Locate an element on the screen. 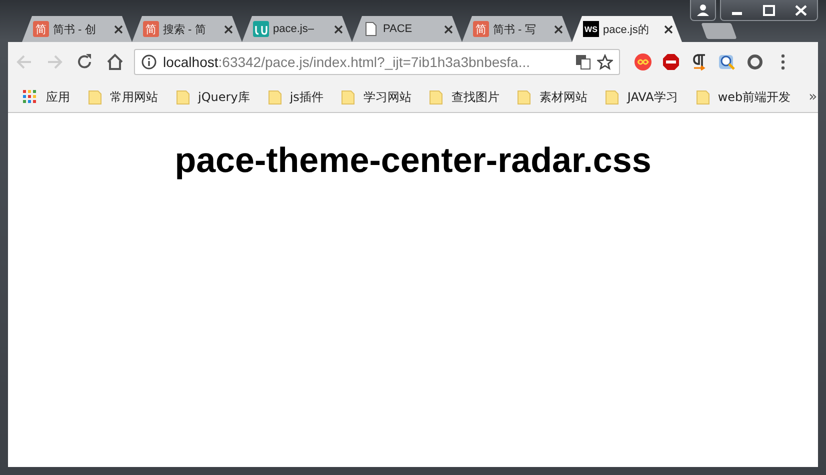 This screenshot has height=475, width=826. url-host: localhost is located at coordinates (190, 62).